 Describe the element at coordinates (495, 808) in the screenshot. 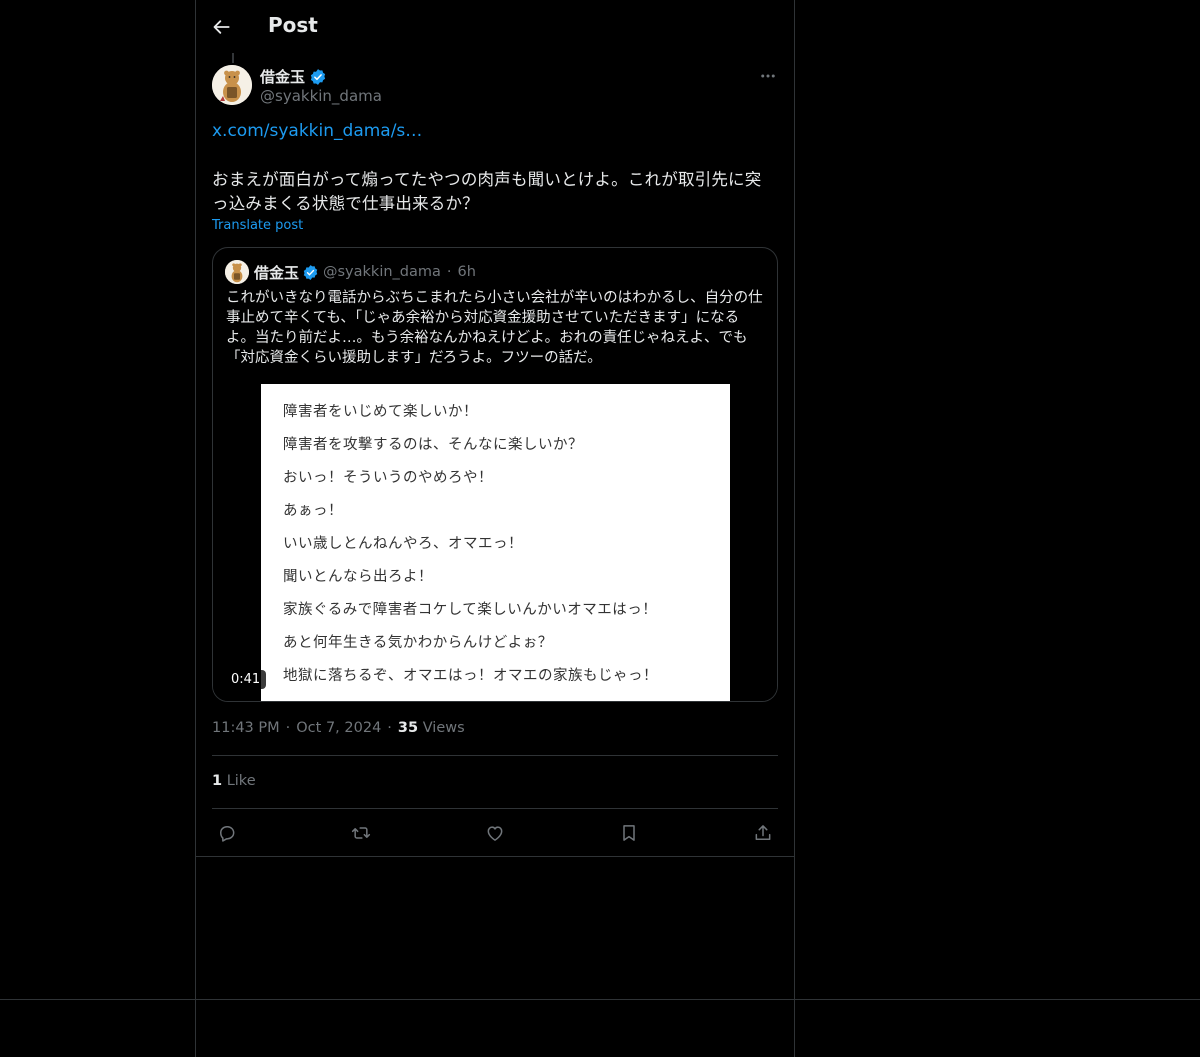

I see `likes-divider` at that location.